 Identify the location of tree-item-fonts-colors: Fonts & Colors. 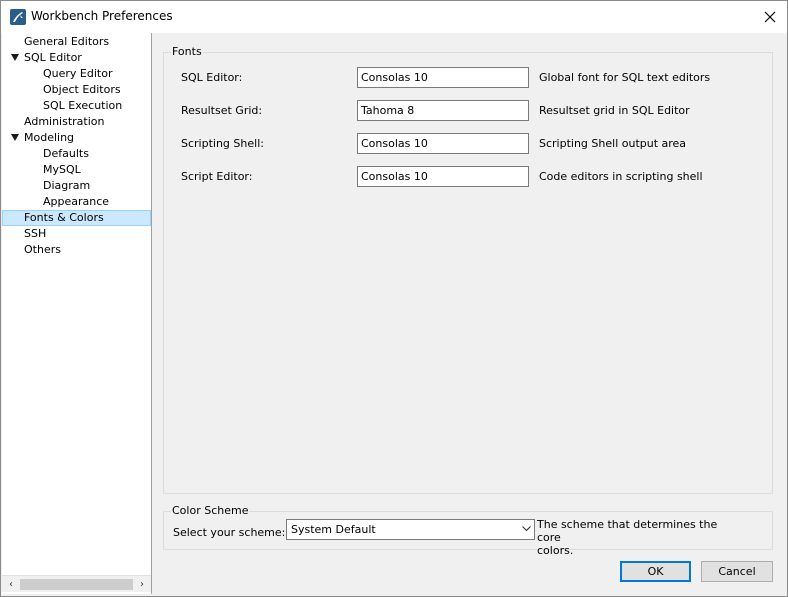
(76, 218).